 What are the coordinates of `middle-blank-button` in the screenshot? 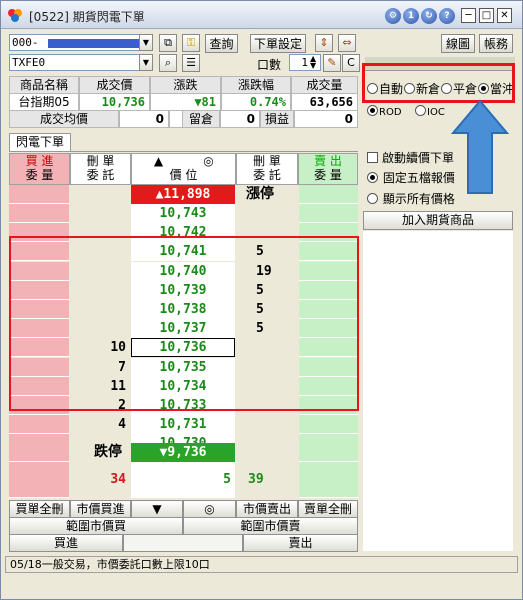 It's located at (183, 543).